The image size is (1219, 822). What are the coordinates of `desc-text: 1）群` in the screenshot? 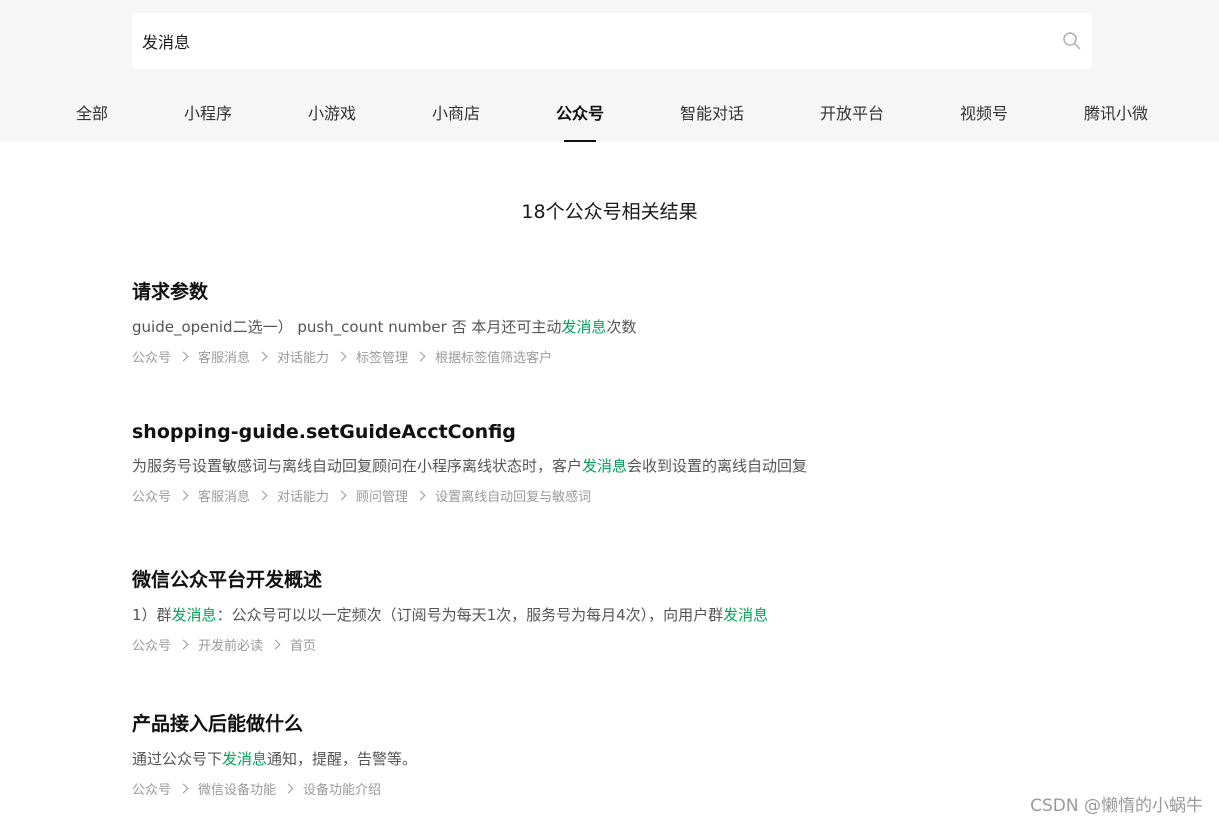 It's located at (152, 615).